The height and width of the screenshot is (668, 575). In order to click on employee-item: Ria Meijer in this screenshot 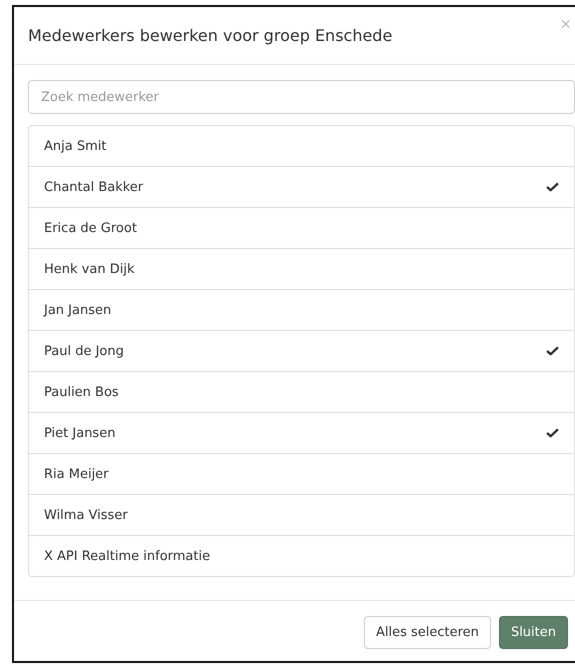, I will do `click(301, 473)`.